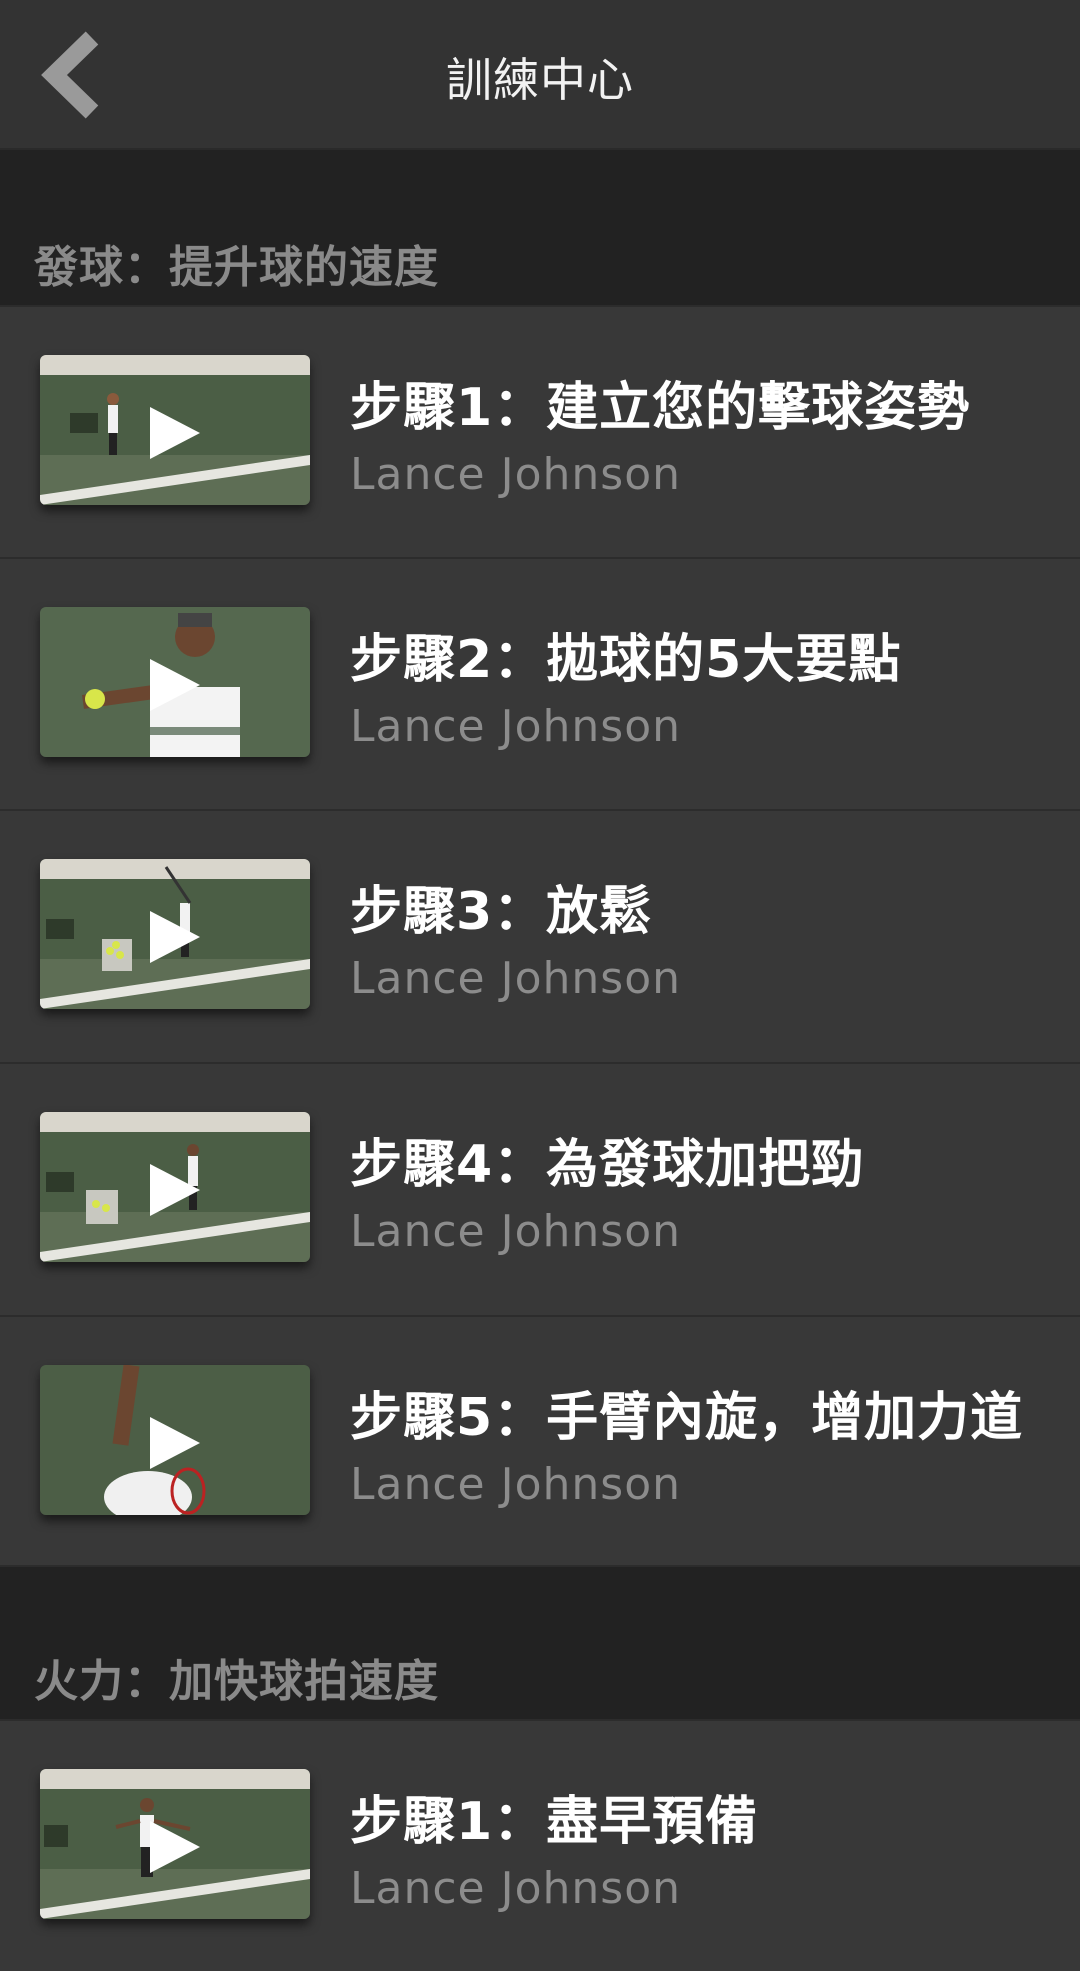  What do you see at coordinates (687, 1418) in the screenshot?
I see `item-title: 步驟5：手臂內旋，增加力道` at bounding box center [687, 1418].